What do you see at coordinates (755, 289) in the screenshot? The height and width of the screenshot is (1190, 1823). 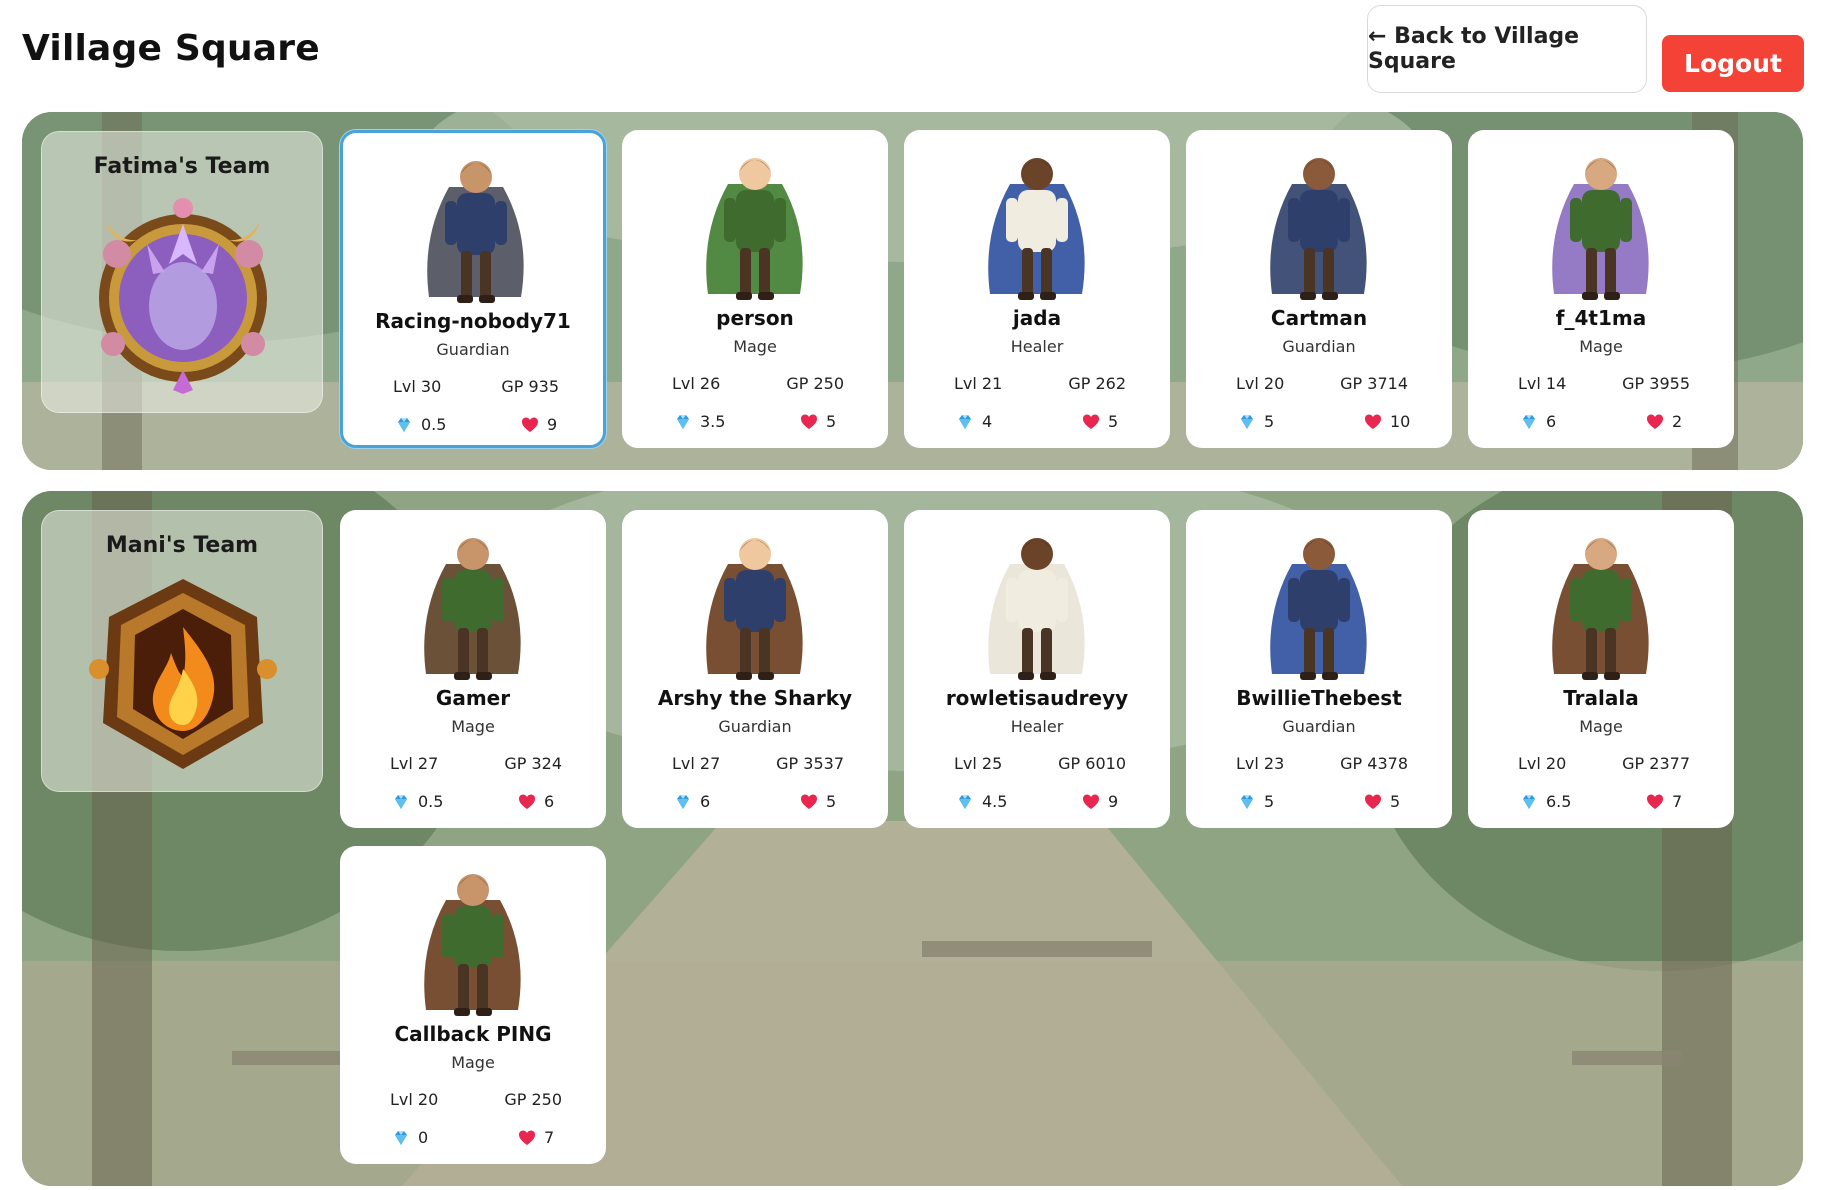 I see `member-card: person Mage Lvl 26 GP 250 3.5 5` at bounding box center [755, 289].